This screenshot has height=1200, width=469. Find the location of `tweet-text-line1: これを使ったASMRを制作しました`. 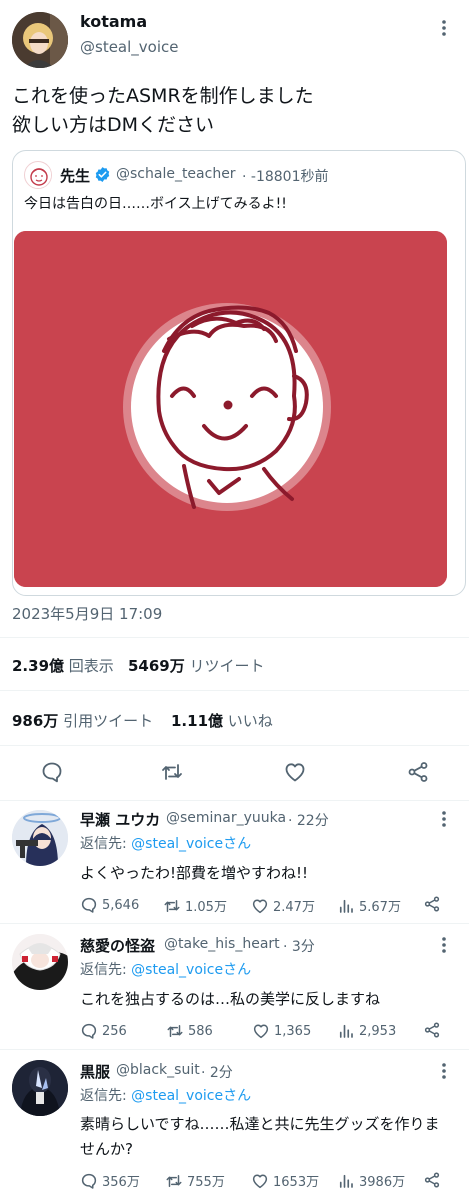

tweet-text-line1: これを使ったASMRを制作しました is located at coordinates (163, 96).